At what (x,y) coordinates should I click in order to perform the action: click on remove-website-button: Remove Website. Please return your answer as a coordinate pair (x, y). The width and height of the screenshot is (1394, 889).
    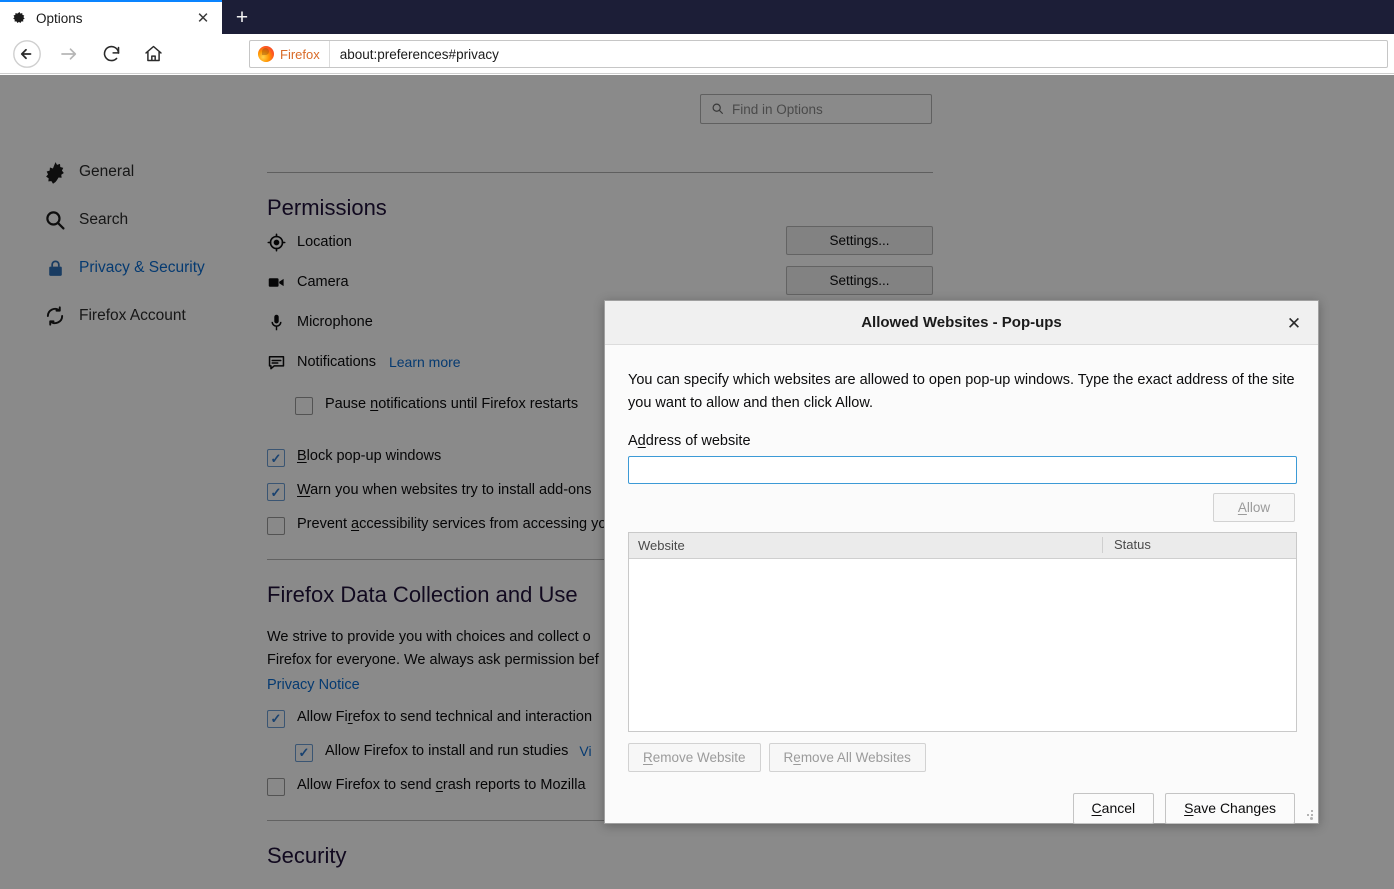
    Looking at the image, I should click on (694, 757).